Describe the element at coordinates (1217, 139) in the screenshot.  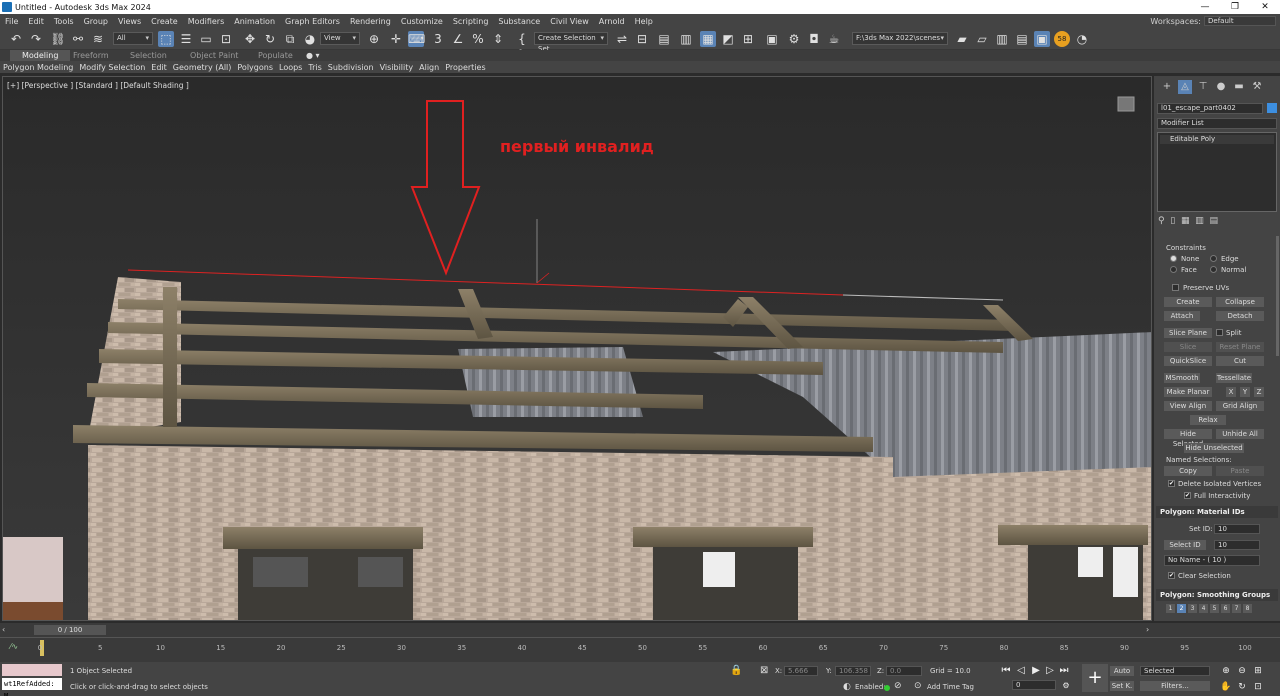
I see `stack-item-editable-poly: Editable Poly` at that location.